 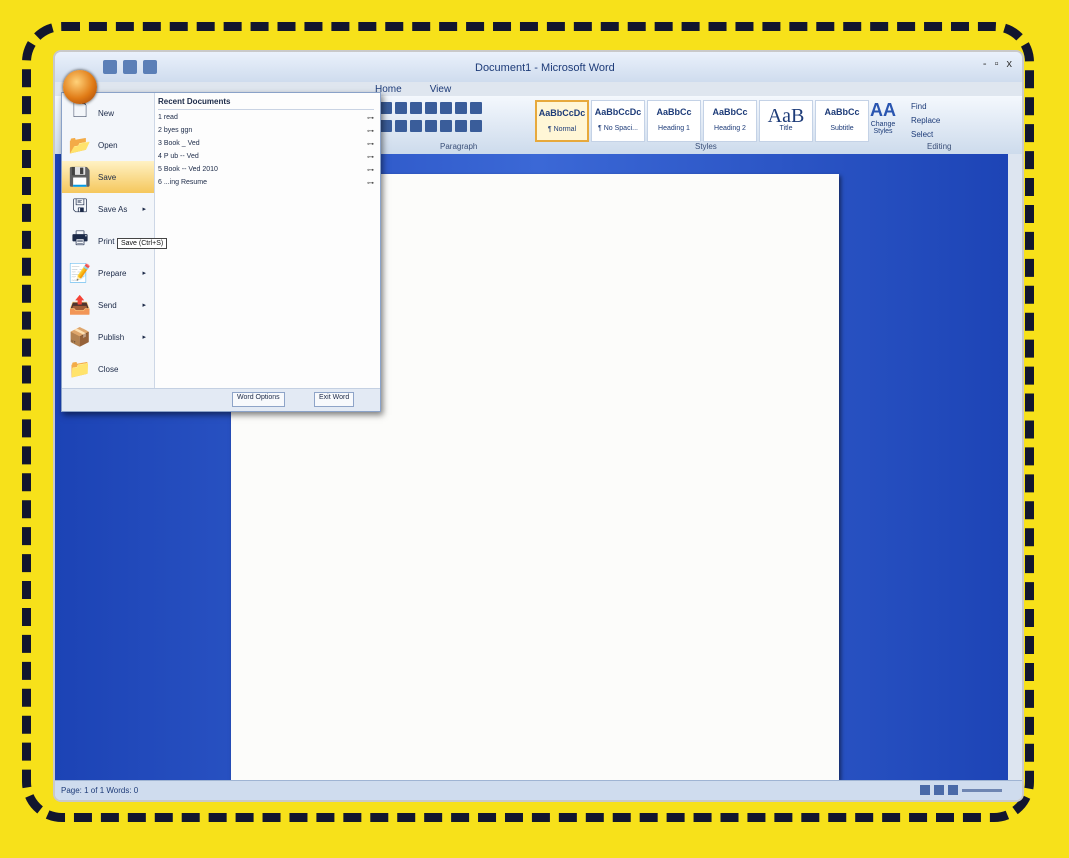 I want to click on close-button: x, so click(x=1010, y=64).